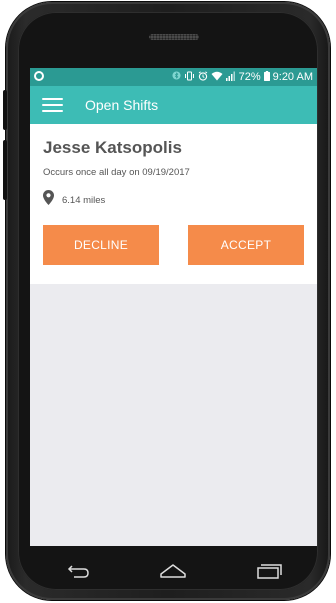 This screenshot has width=336, height=603. What do you see at coordinates (266, 77) in the screenshot?
I see `battery-icon` at bounding box center [266, 77].